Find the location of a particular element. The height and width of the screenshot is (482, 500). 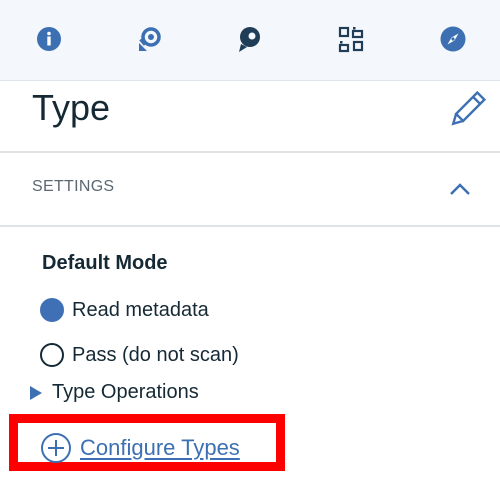

chevron-up-icon is located at coordinates (460, 189).